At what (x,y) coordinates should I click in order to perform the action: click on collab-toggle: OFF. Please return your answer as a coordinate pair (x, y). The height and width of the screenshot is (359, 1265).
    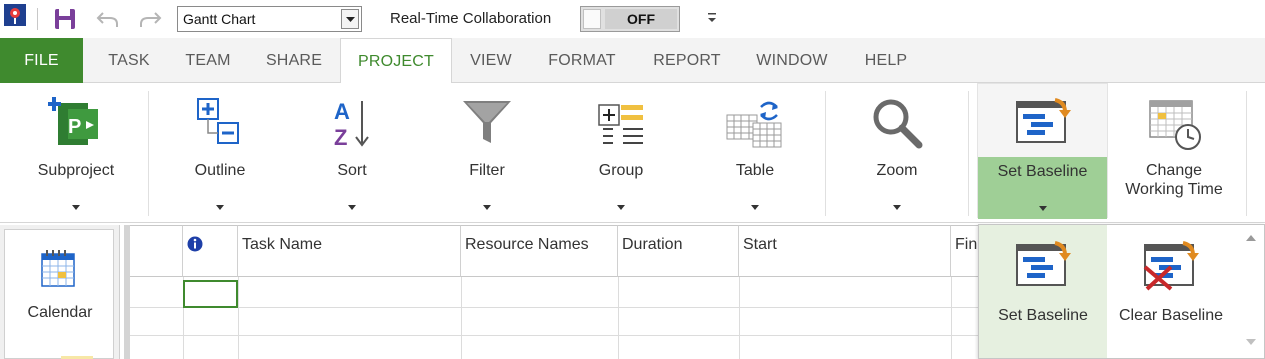
    Looking at the image, I should click on (630, 19).